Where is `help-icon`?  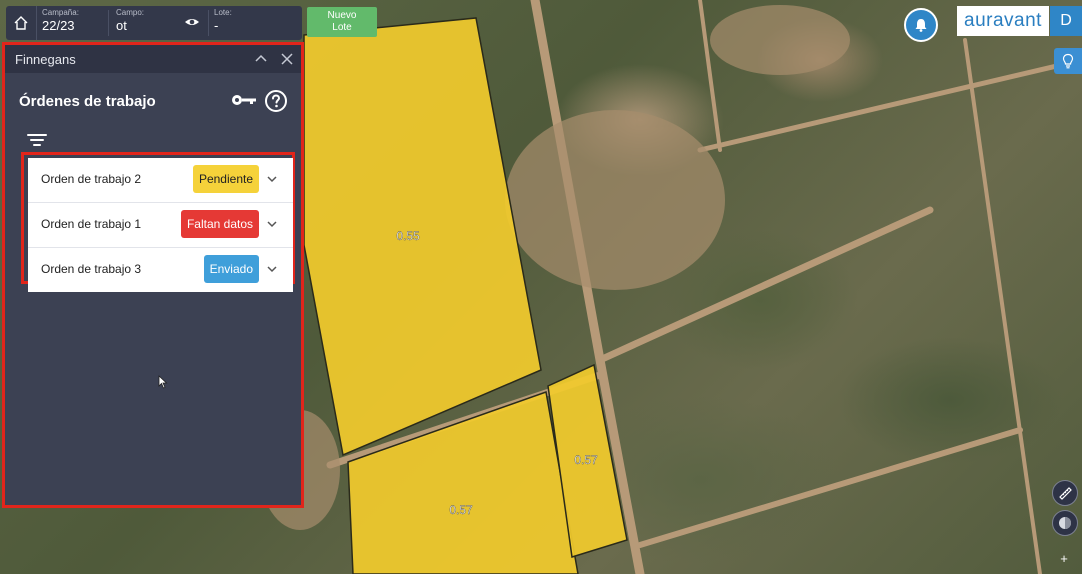 help-icon is located at coordinates (276, 101).